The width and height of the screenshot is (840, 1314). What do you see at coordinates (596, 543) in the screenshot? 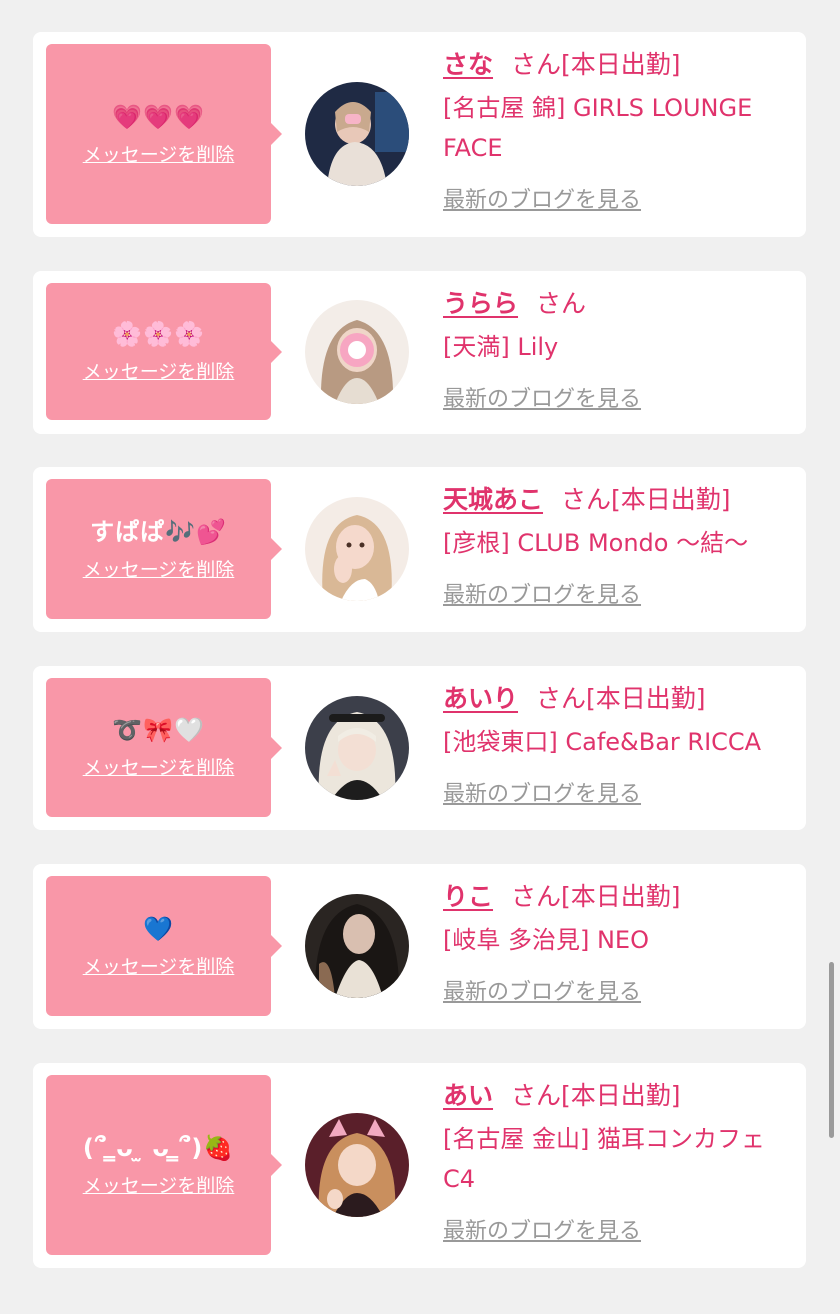
I see `shop-name: [彦根] CLUB Mondo 〜結〜` at bounding box center [596, 543].